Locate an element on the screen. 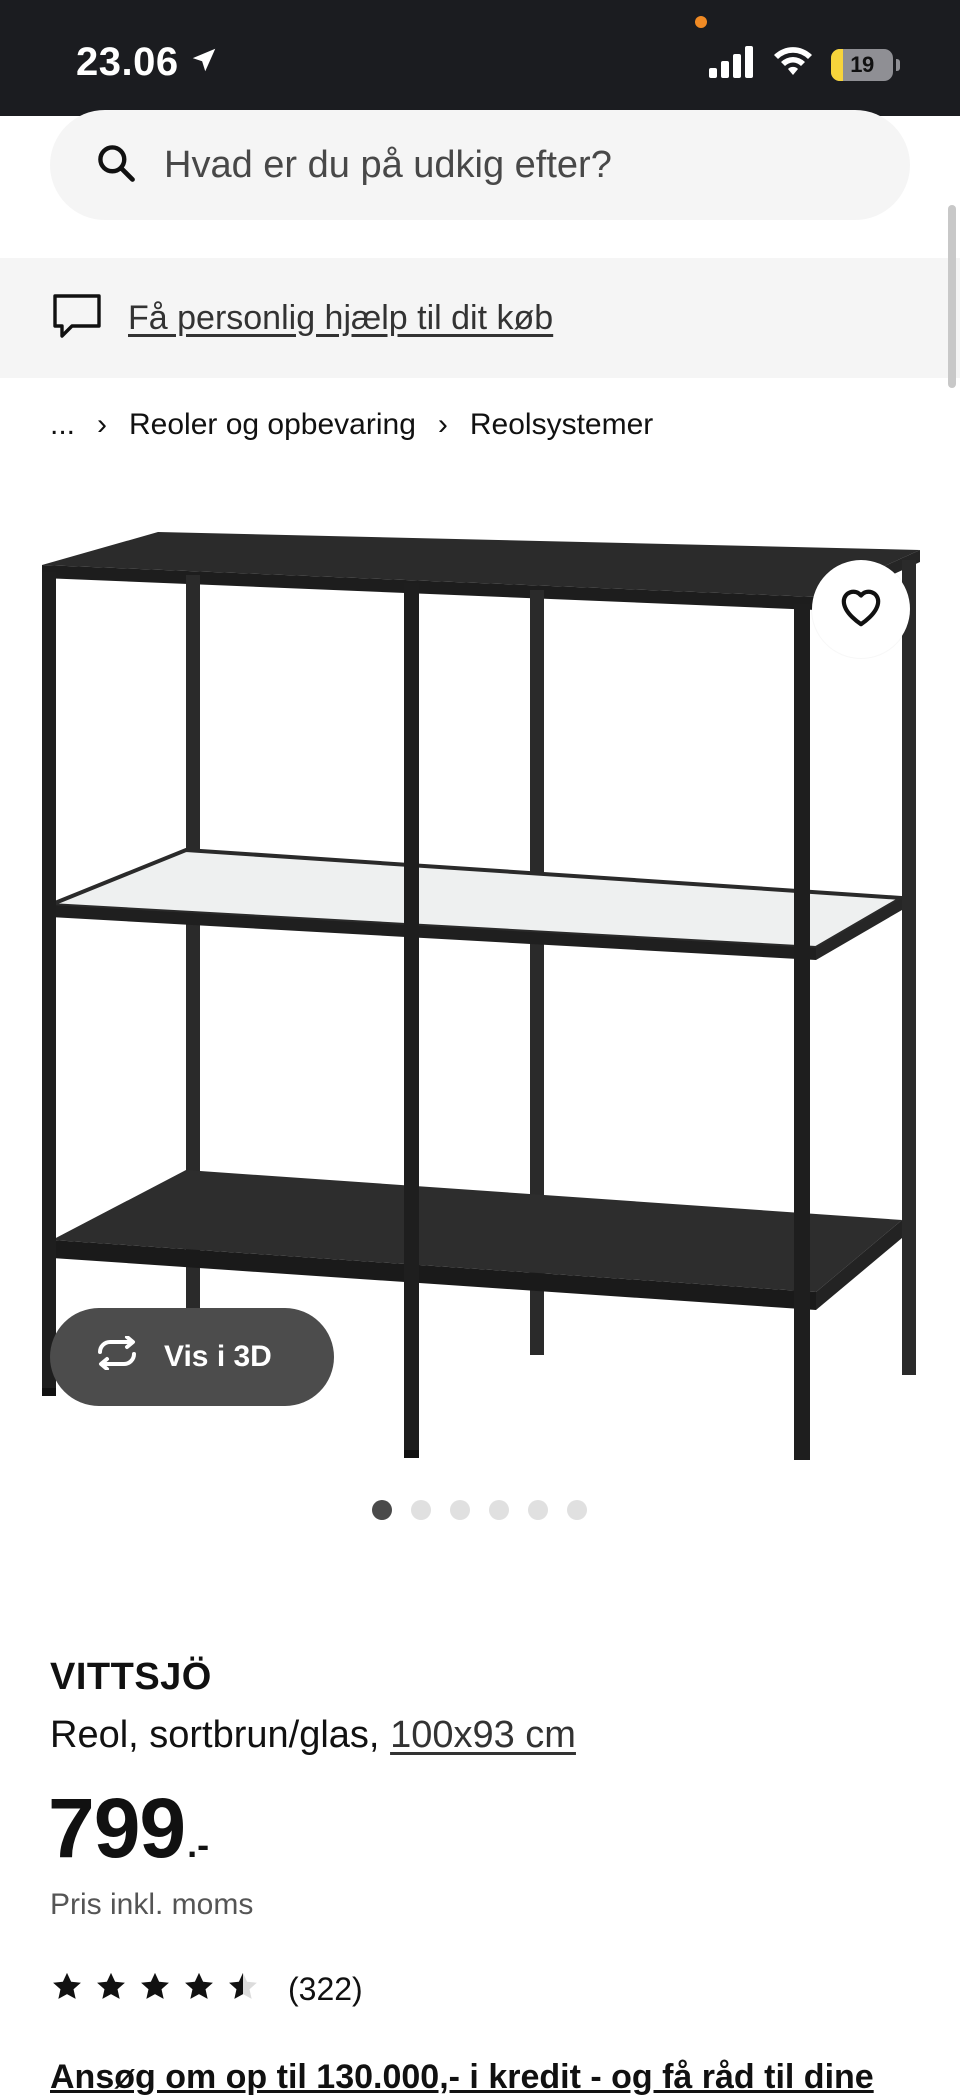  battery-percentage: 19 is located at coordinates (862, 64).